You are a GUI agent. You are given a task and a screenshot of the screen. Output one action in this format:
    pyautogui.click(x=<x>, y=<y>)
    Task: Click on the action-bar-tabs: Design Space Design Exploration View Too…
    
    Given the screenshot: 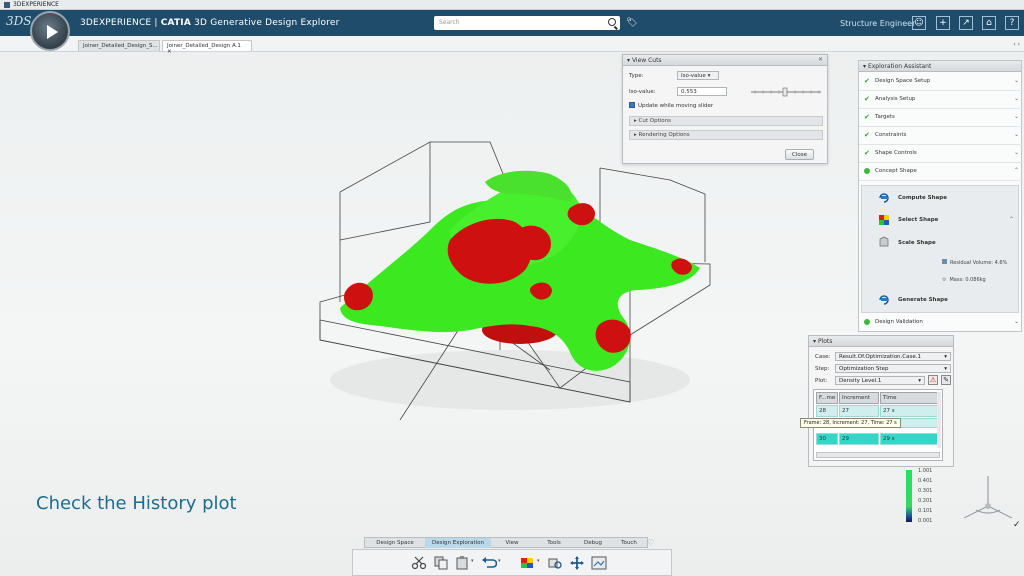 What is the action you would take?
    pyautogui.click(x=506, y=542)
    